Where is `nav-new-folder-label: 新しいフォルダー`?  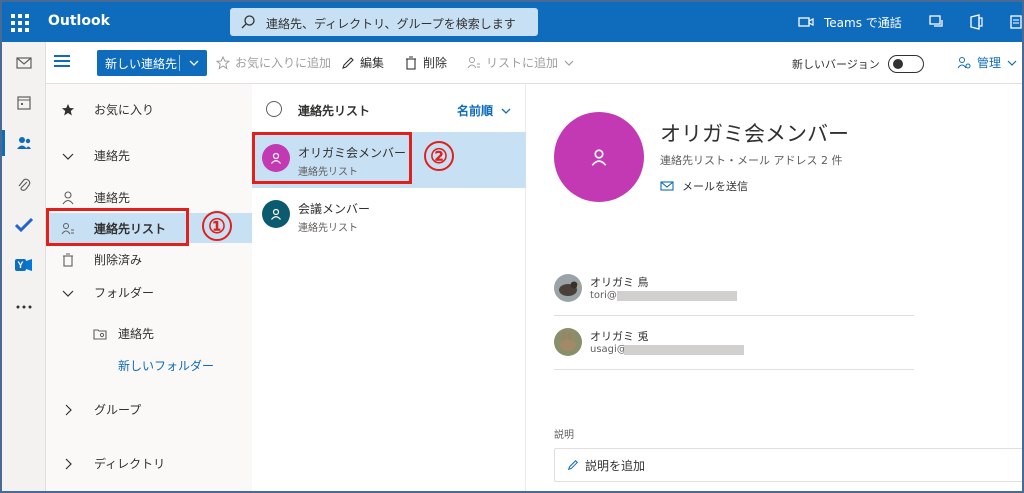 nav-new-folder-label: 新しいフォルダー is located at coordinates (166, 365).